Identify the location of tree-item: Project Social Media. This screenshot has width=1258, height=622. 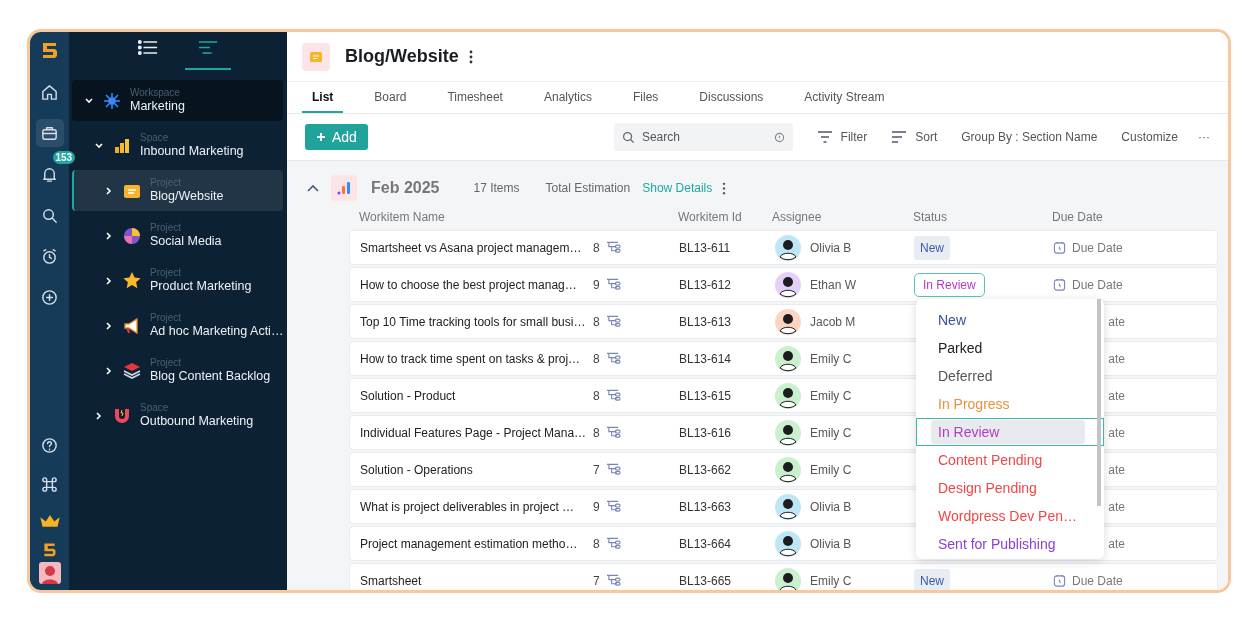
(177, 235).